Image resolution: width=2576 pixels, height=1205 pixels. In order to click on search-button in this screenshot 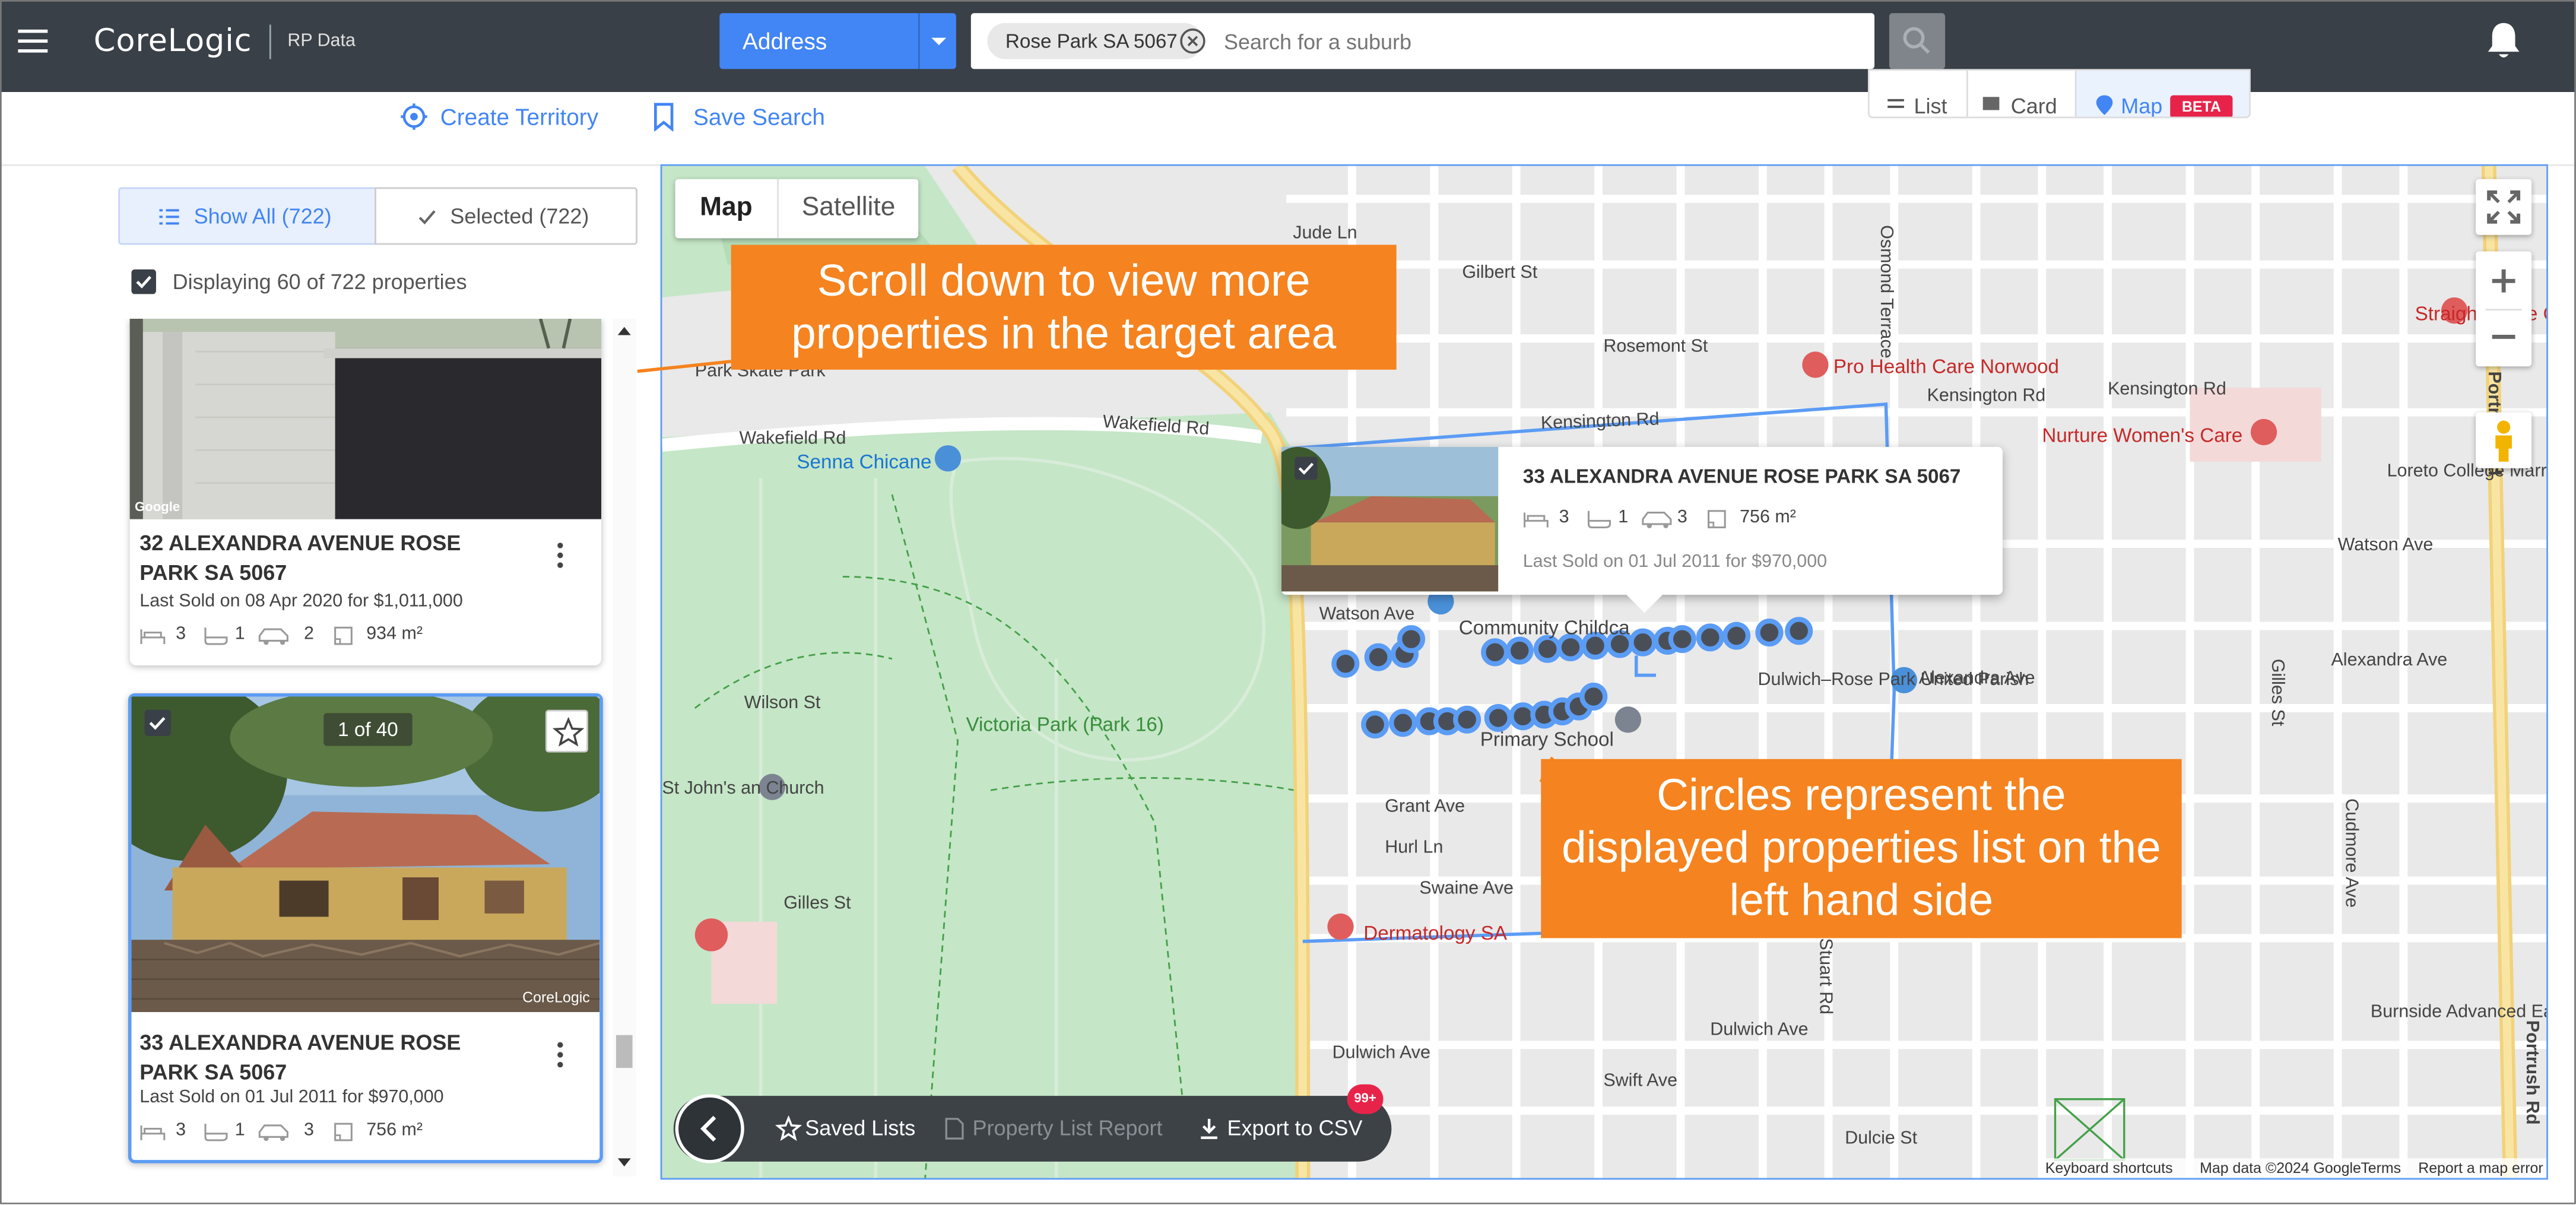, I will do `click(1917, 41)`.